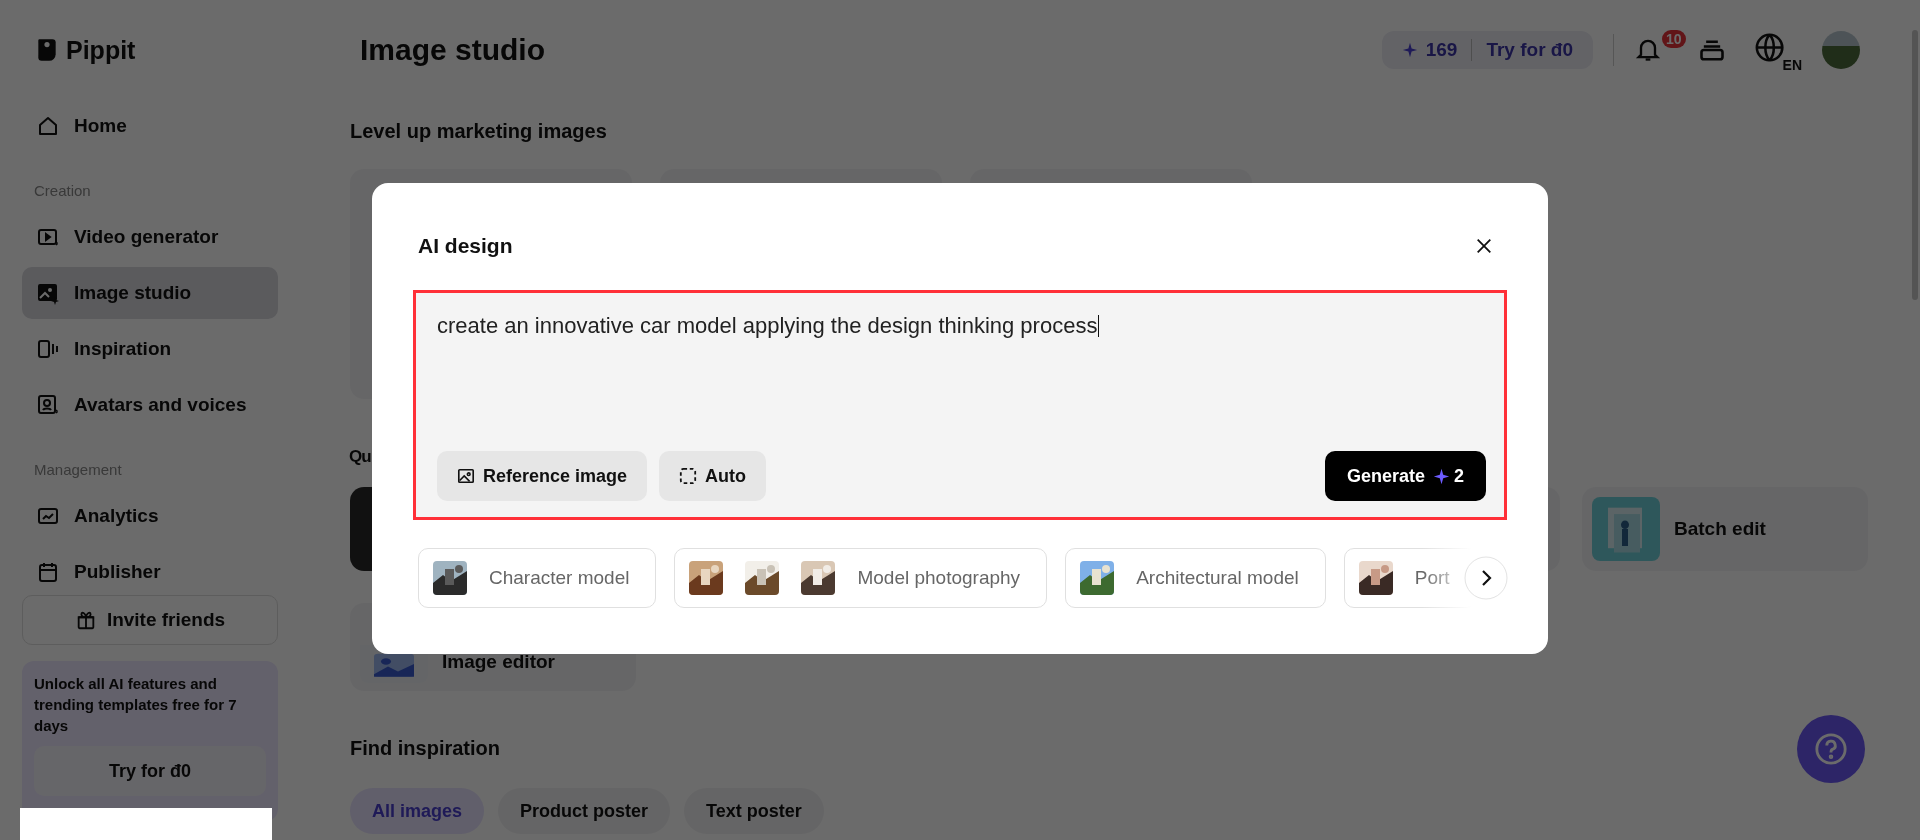 This screenshot has height=840, width=1920. I want to click on filter-tab: Product poster, so click(584, 811).